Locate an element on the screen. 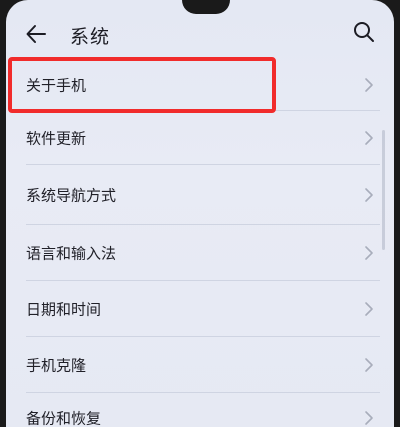 This screenshot has width=400, height=427. settings-item-navigation: 系统导航方式 is located at coordinates (200, 195).